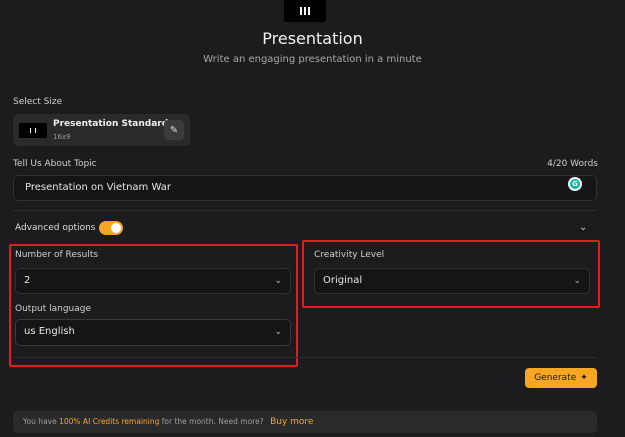 The width and height of the screenshot is (625, 437). Describe the element at coordinates (53, 309) in the screenshot. I see `output-language-label: Output language` at that location.